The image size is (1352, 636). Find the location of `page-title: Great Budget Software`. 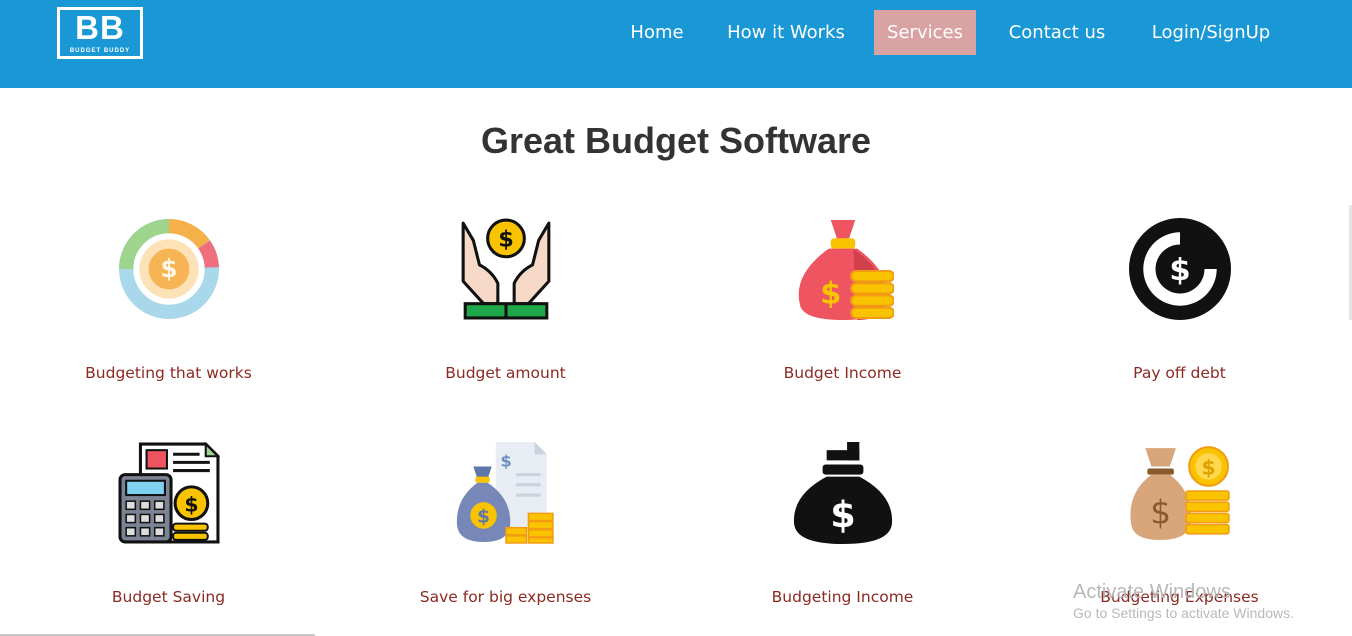

page-title: Great Budget Software is located at coordinates (676, 140).